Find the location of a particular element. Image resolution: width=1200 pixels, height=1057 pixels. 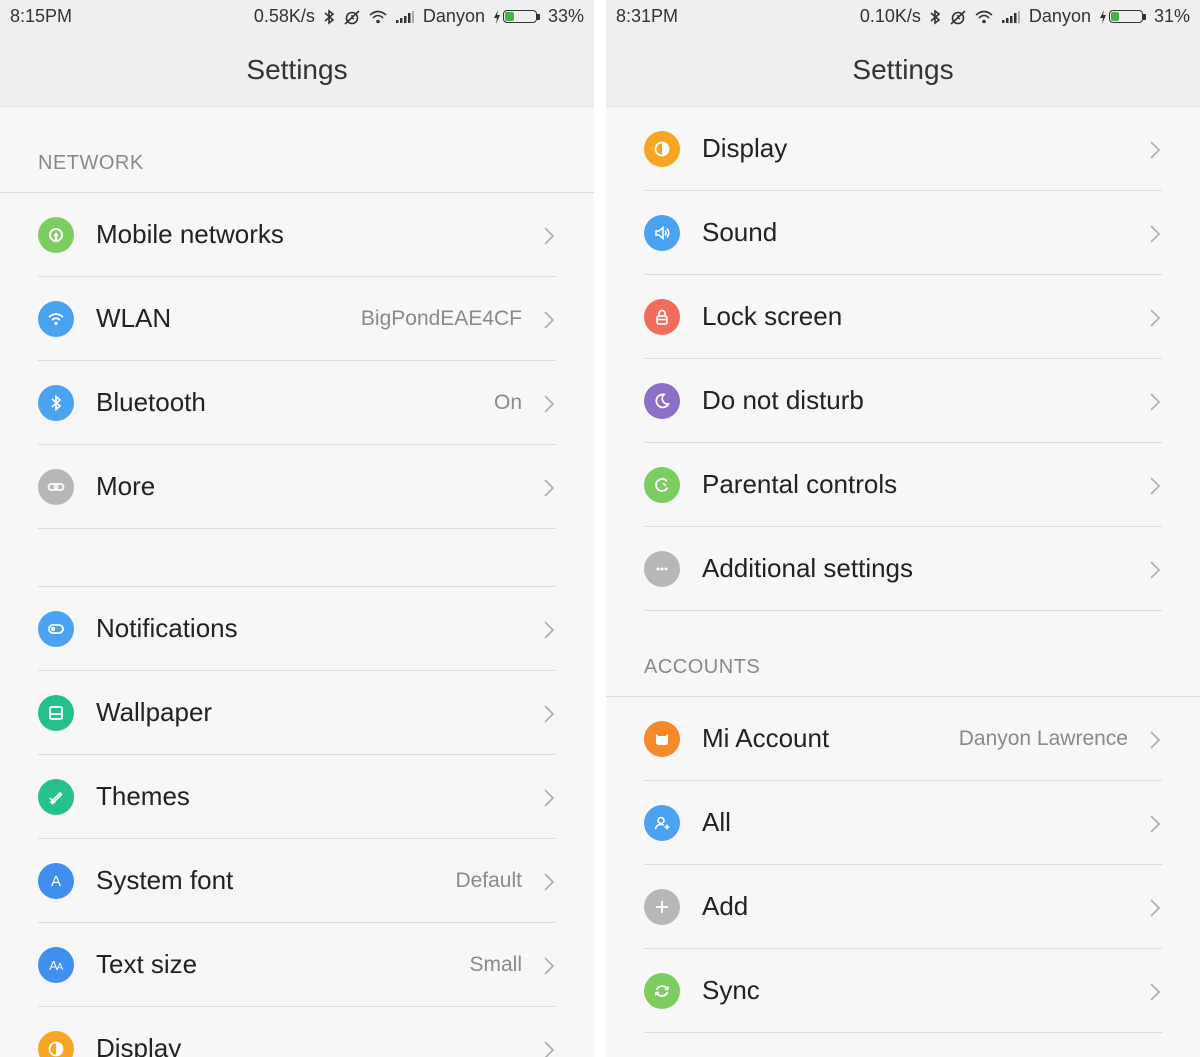

parental-icon is located at coordinates (662, 485).